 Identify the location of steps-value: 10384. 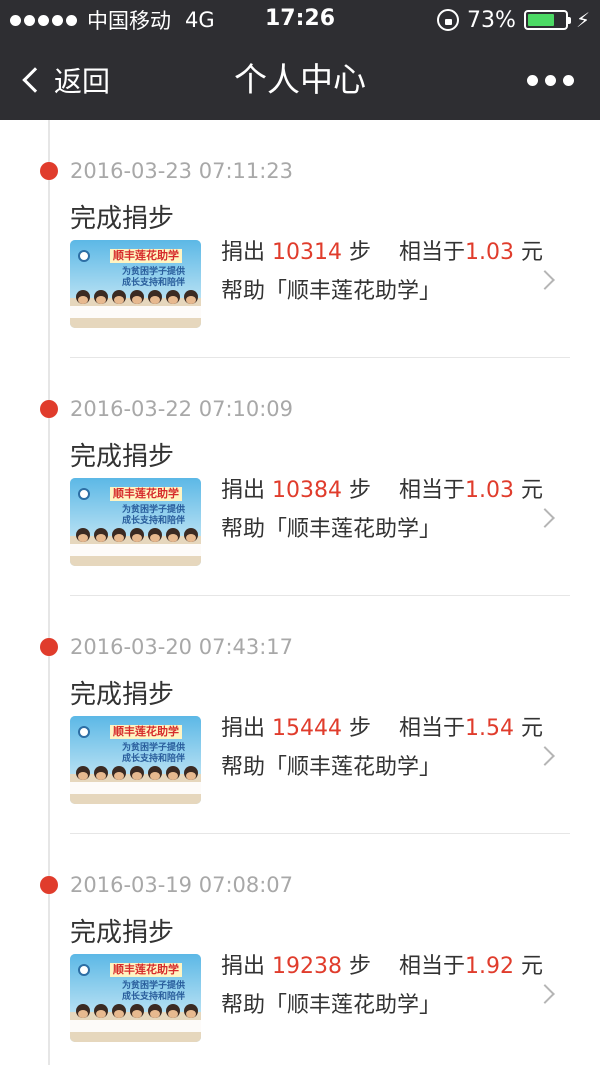
(307, 490).